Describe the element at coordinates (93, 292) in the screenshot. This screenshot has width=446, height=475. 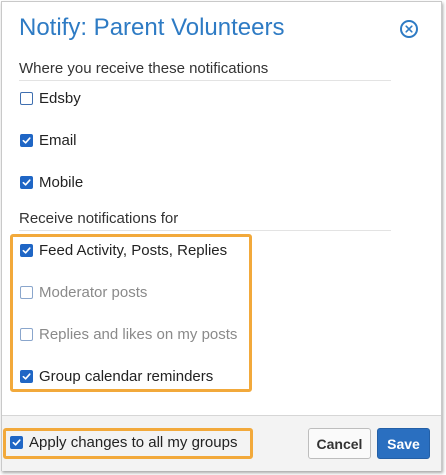
I see `option-label: Moderator posts` at that location.